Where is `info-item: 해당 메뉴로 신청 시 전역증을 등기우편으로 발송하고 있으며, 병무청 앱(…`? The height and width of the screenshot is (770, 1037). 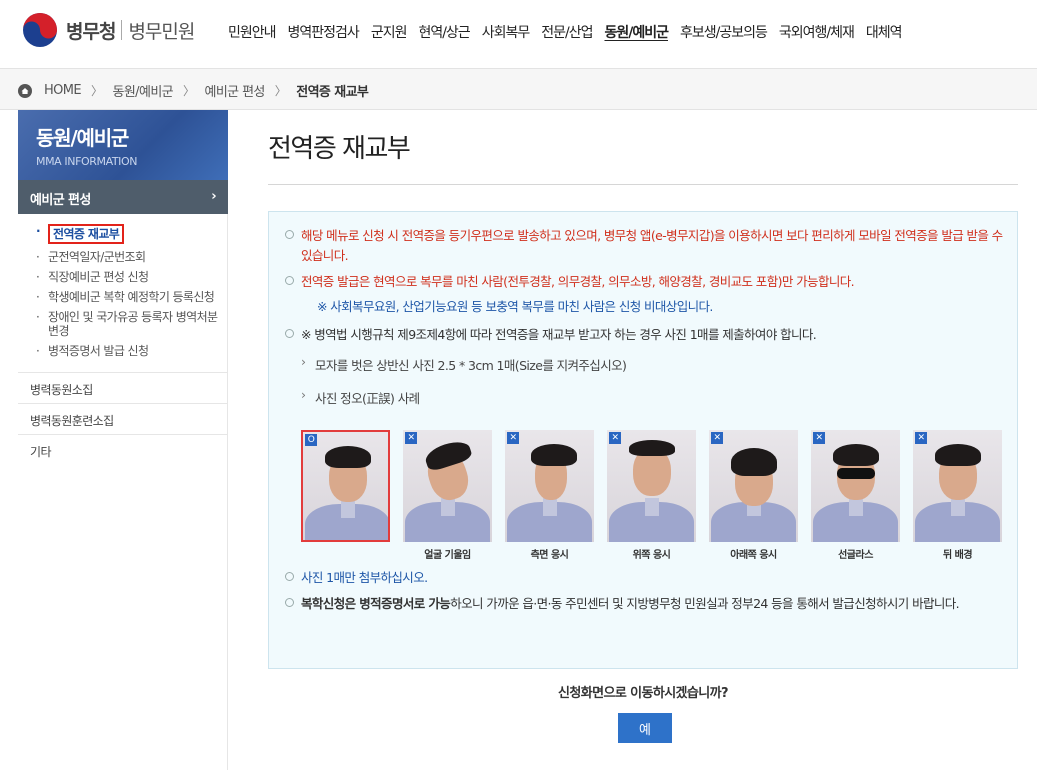
info-item: 해당 메뉴로 신청 시 전역증을 등기우편으로 발송하고 있으며, 병무청 앱(… is located at coordinates (644, 246).